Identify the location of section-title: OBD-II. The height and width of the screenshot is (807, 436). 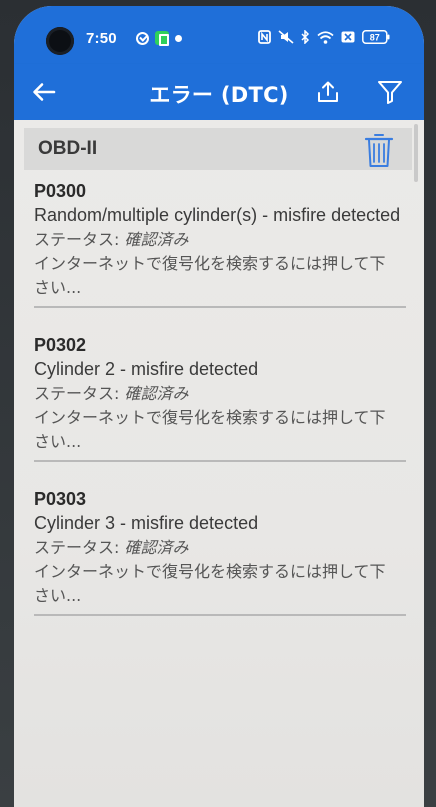
(68, 148).